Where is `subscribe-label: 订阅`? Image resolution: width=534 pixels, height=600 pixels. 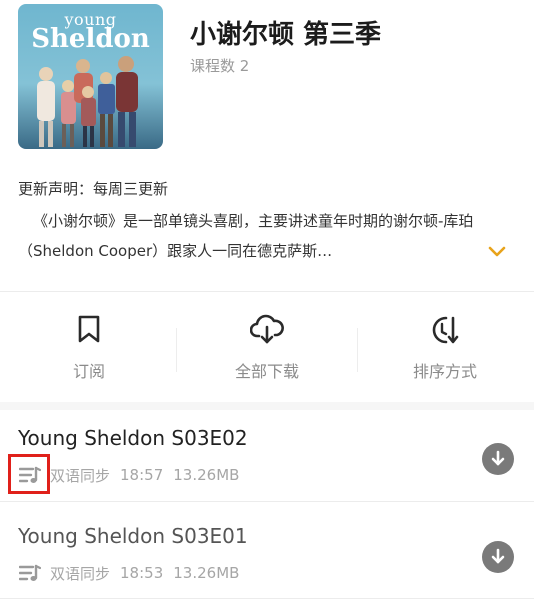
subscribe-label: 订阅 is located at coordinates (88, 371).